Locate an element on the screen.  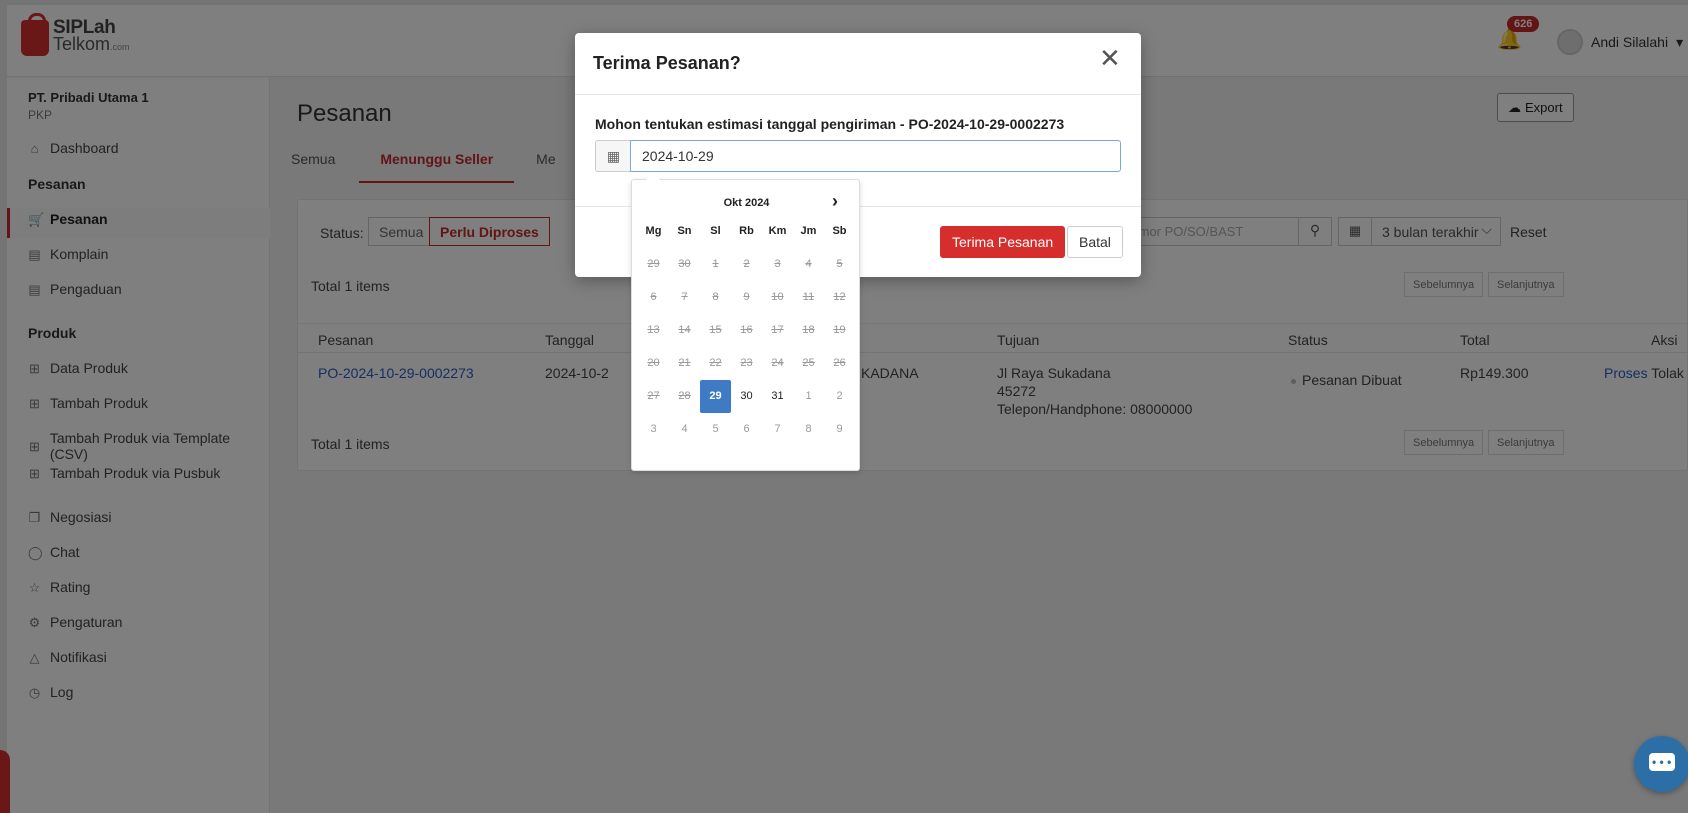
chat-bubble-icon is located at coordinates (1661, 764).